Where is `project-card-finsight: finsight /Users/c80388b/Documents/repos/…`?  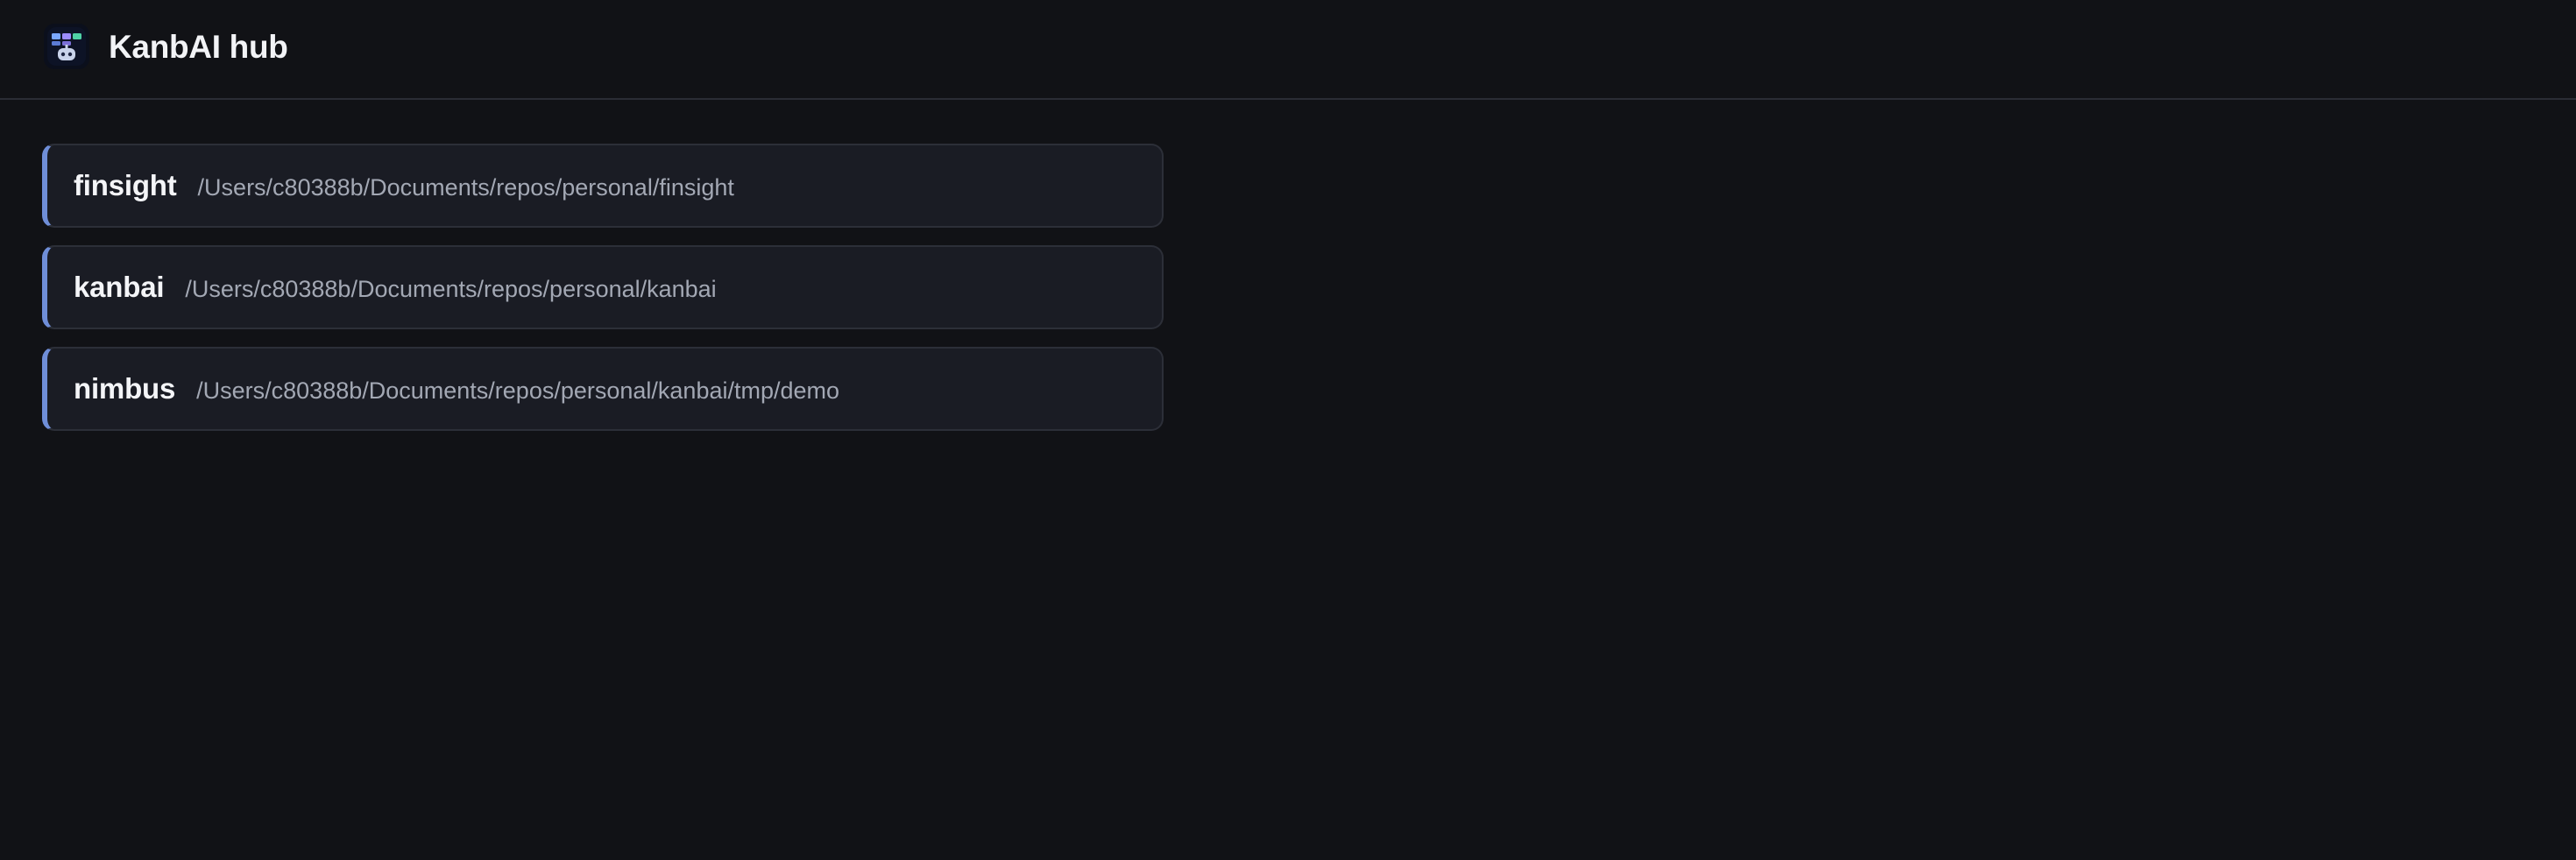 project-card-finsight: finsight /Users/c80388b/Documents/repos/… is located at coordinates (603, 186).